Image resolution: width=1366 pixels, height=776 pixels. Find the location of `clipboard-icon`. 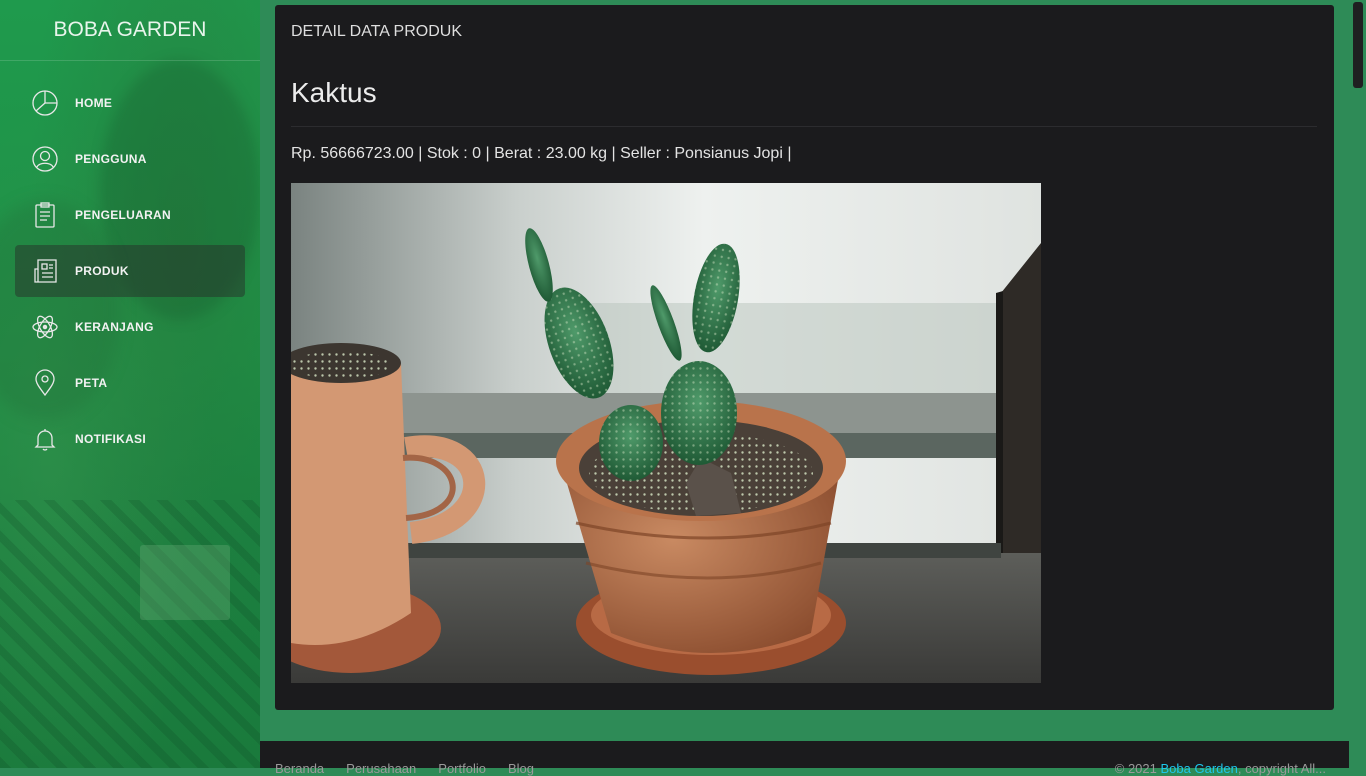

clipboard-icon is located at coordinates (45, 215).